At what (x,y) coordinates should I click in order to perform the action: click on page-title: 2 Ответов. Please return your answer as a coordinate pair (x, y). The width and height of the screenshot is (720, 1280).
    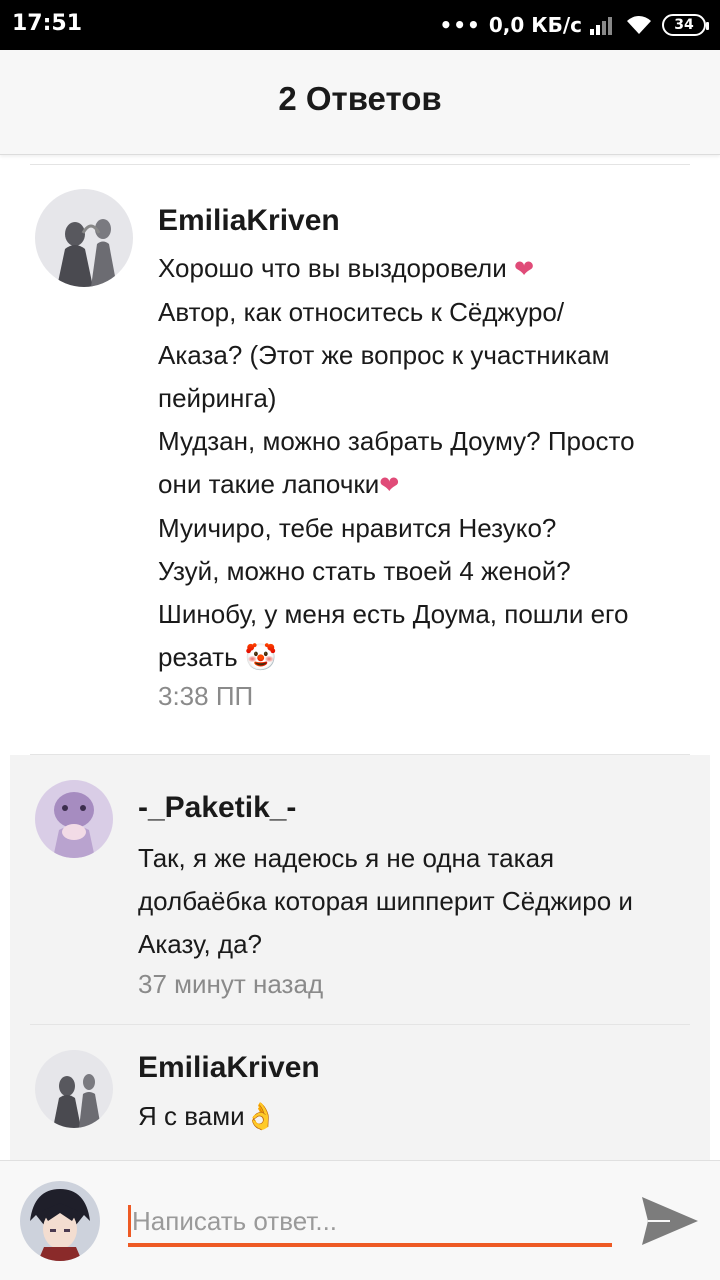
    Looking at the image, I should click on (360, 98).